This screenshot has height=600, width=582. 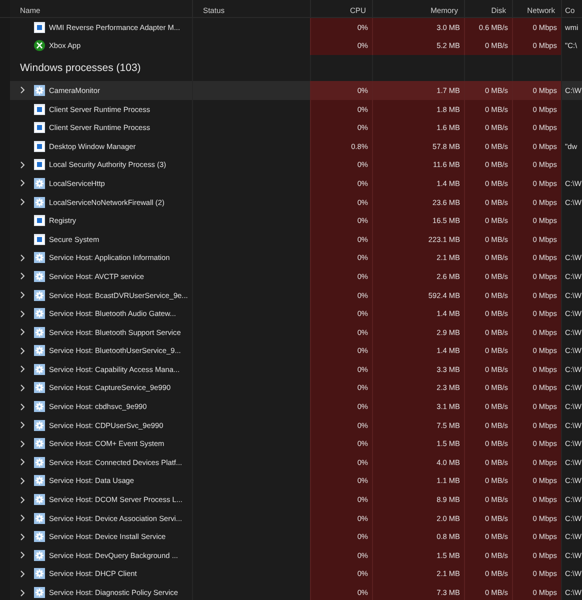 I want to click on x-circle-icon, so click(x=39, y=46).